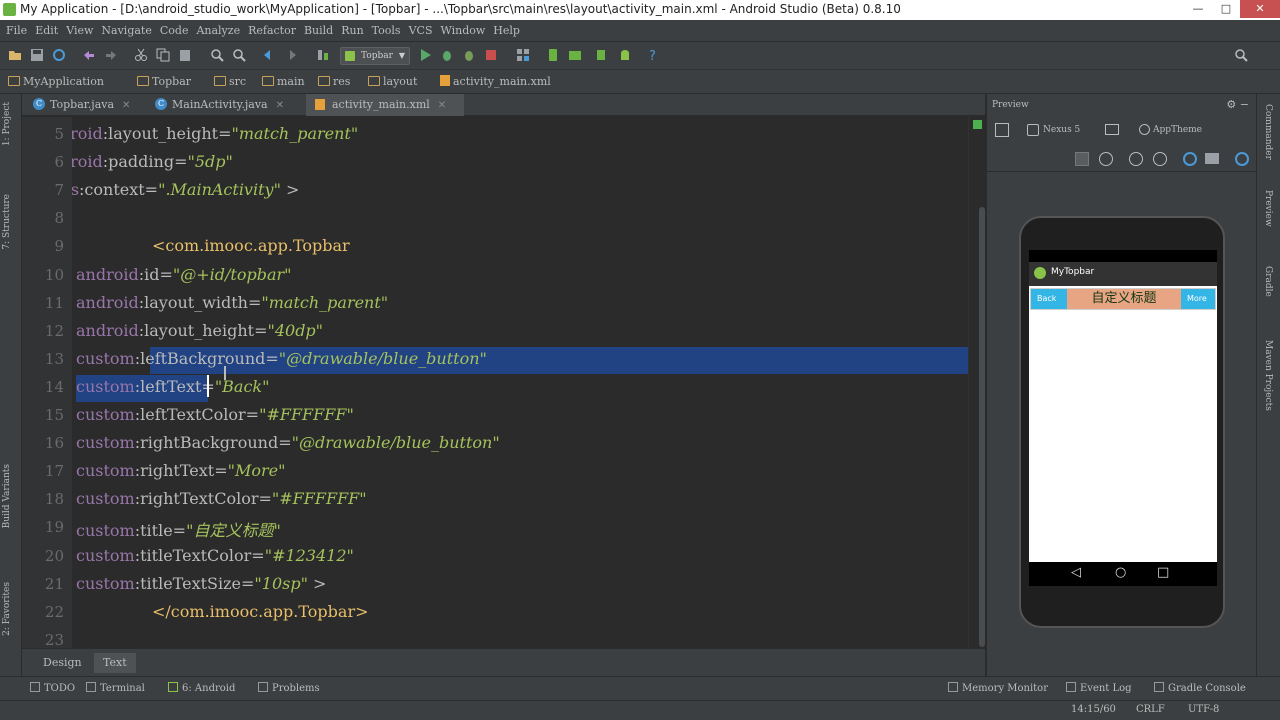  Describe the element at coordinates (126, 31) in the screenshot. I see `menu-navigate: Navigate` at that location.